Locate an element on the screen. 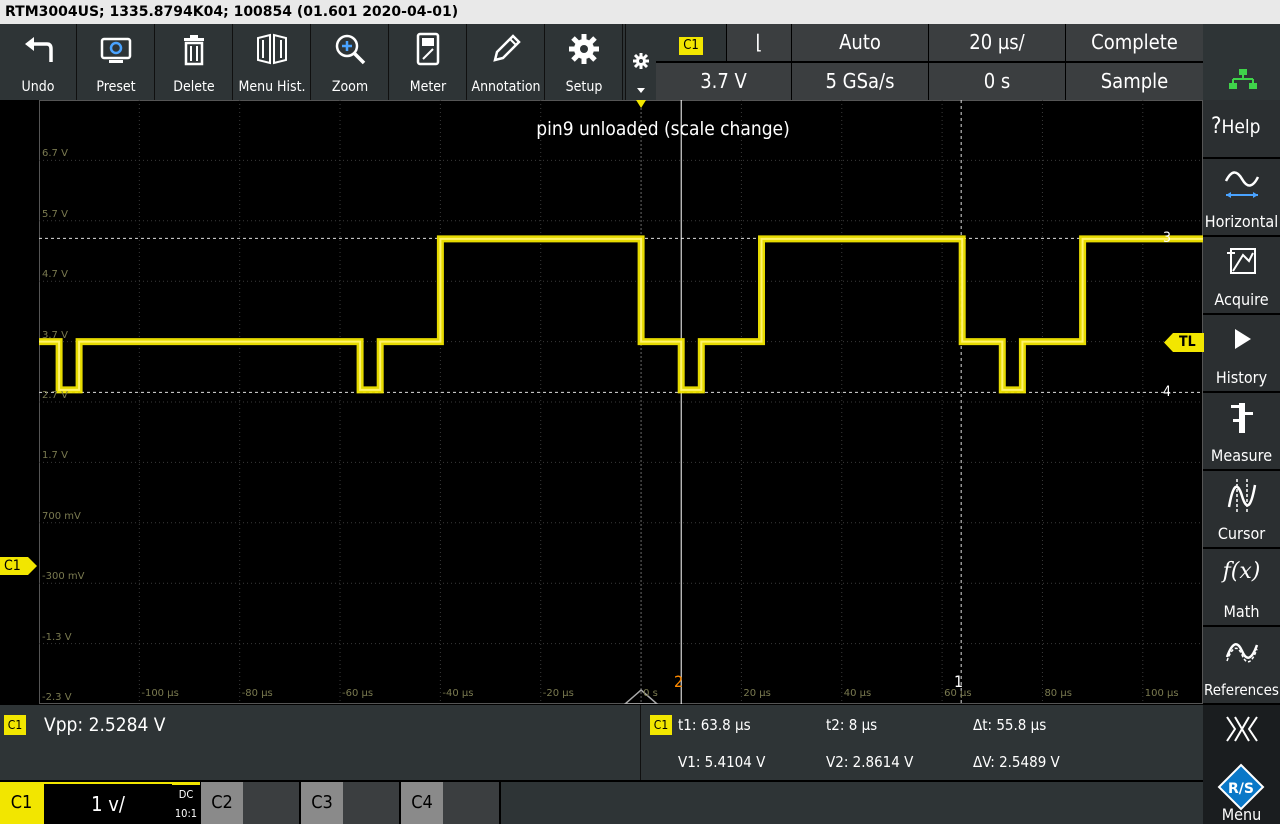  y-tick-label: 700 mV is located at coordinates (61, 516).